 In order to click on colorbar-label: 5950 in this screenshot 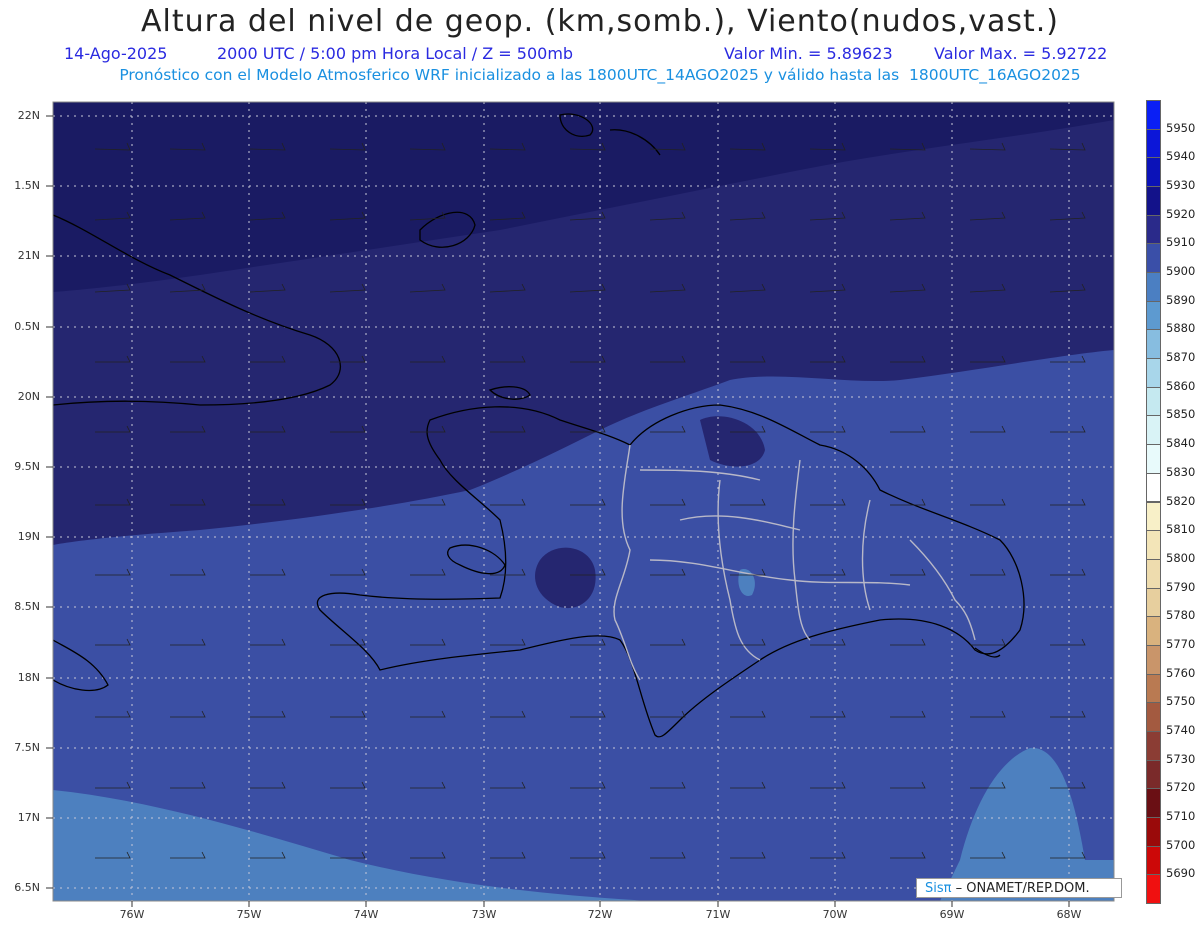, I will do `click(1181, 127)`.